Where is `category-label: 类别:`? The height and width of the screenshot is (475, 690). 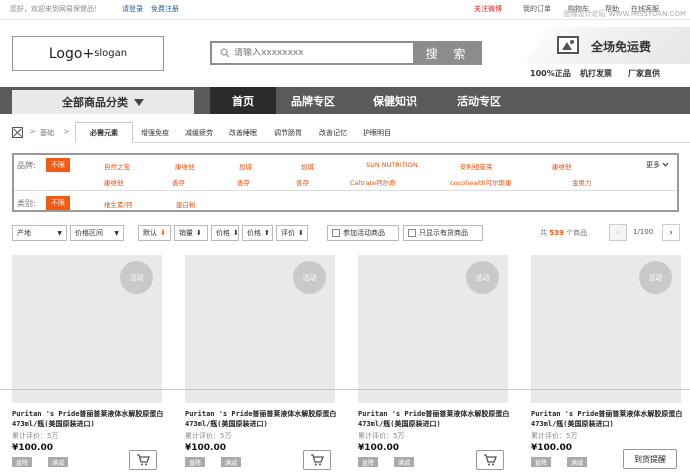
category-label: 类别: is located at coordinates (26, 203).